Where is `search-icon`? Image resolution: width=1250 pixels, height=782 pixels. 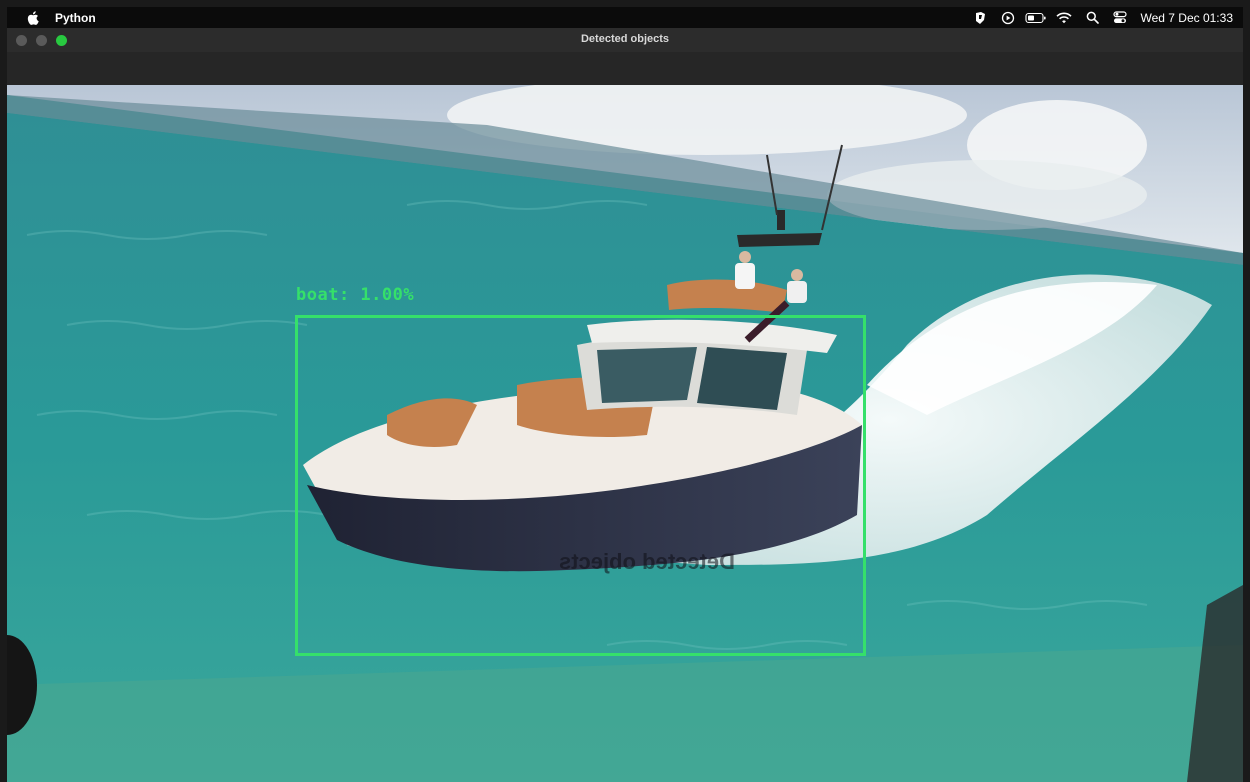
search-icon is located at coordinates (1092, 17).